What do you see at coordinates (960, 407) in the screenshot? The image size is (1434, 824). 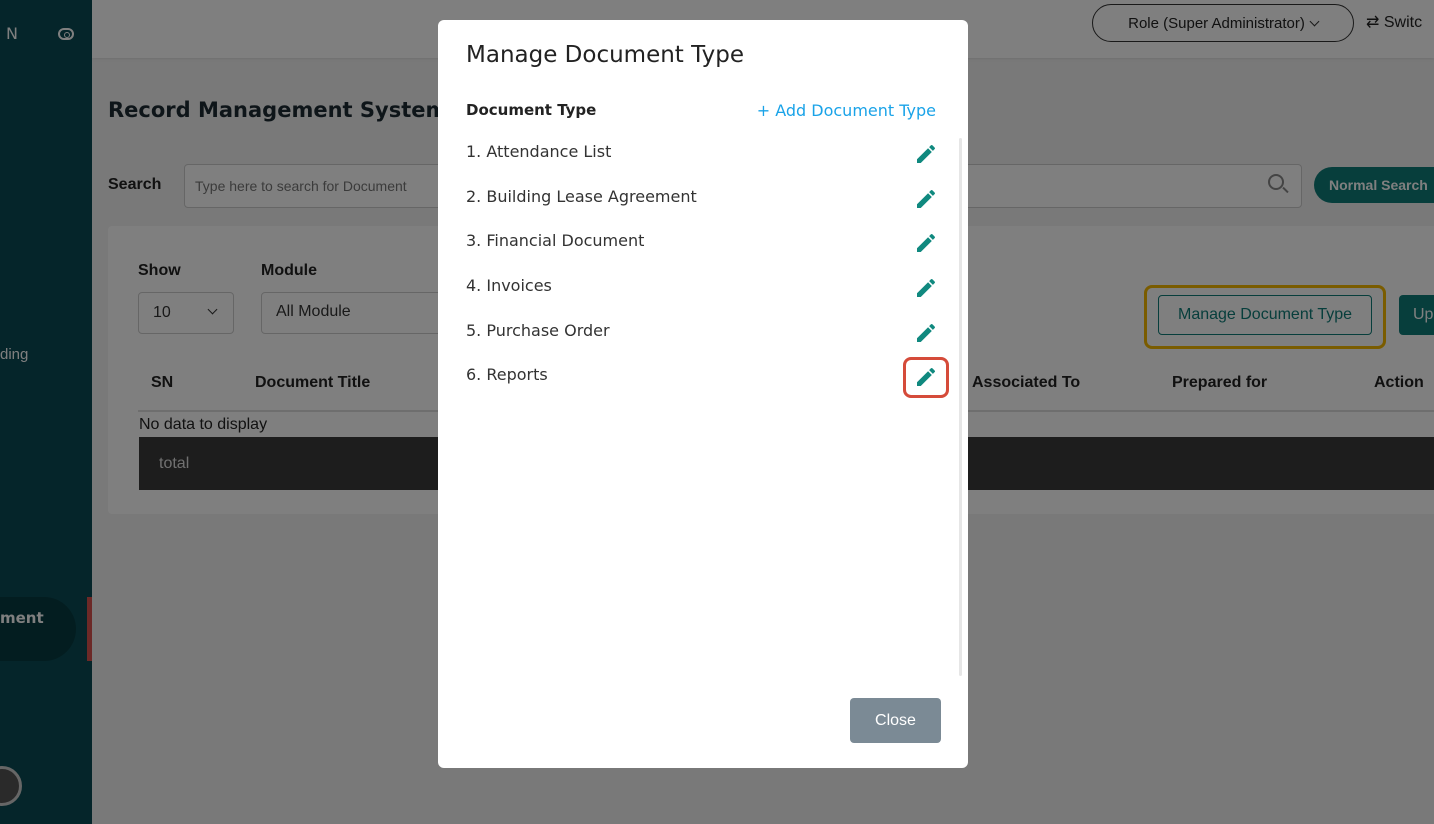 I see `scrollbar` at bounding box center [960, 407].